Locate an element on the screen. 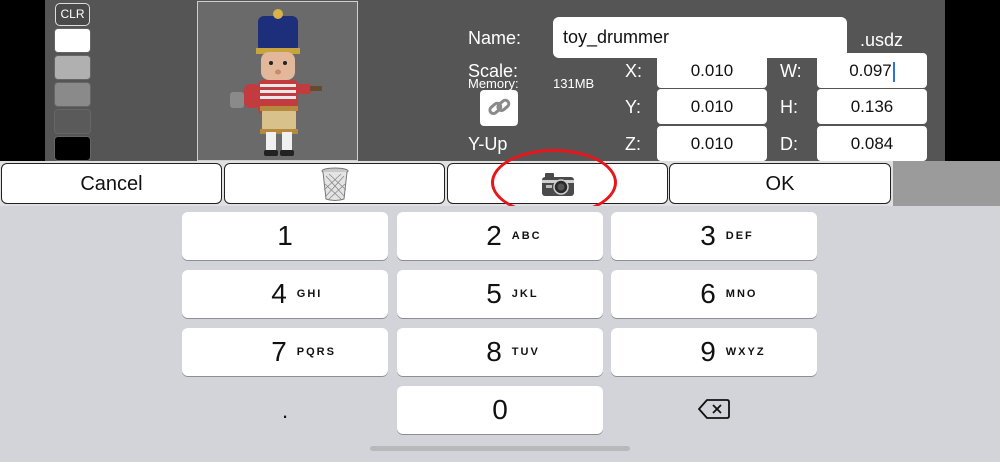  toy-drummer-model-image is located at coordinates (276, 82).